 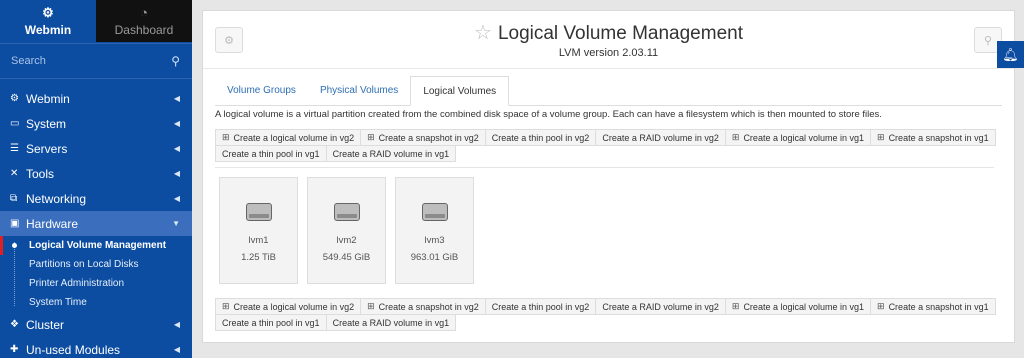 I want to click on submenu-item-lvm: Logical Volume Management, so click(x=96, y=245).